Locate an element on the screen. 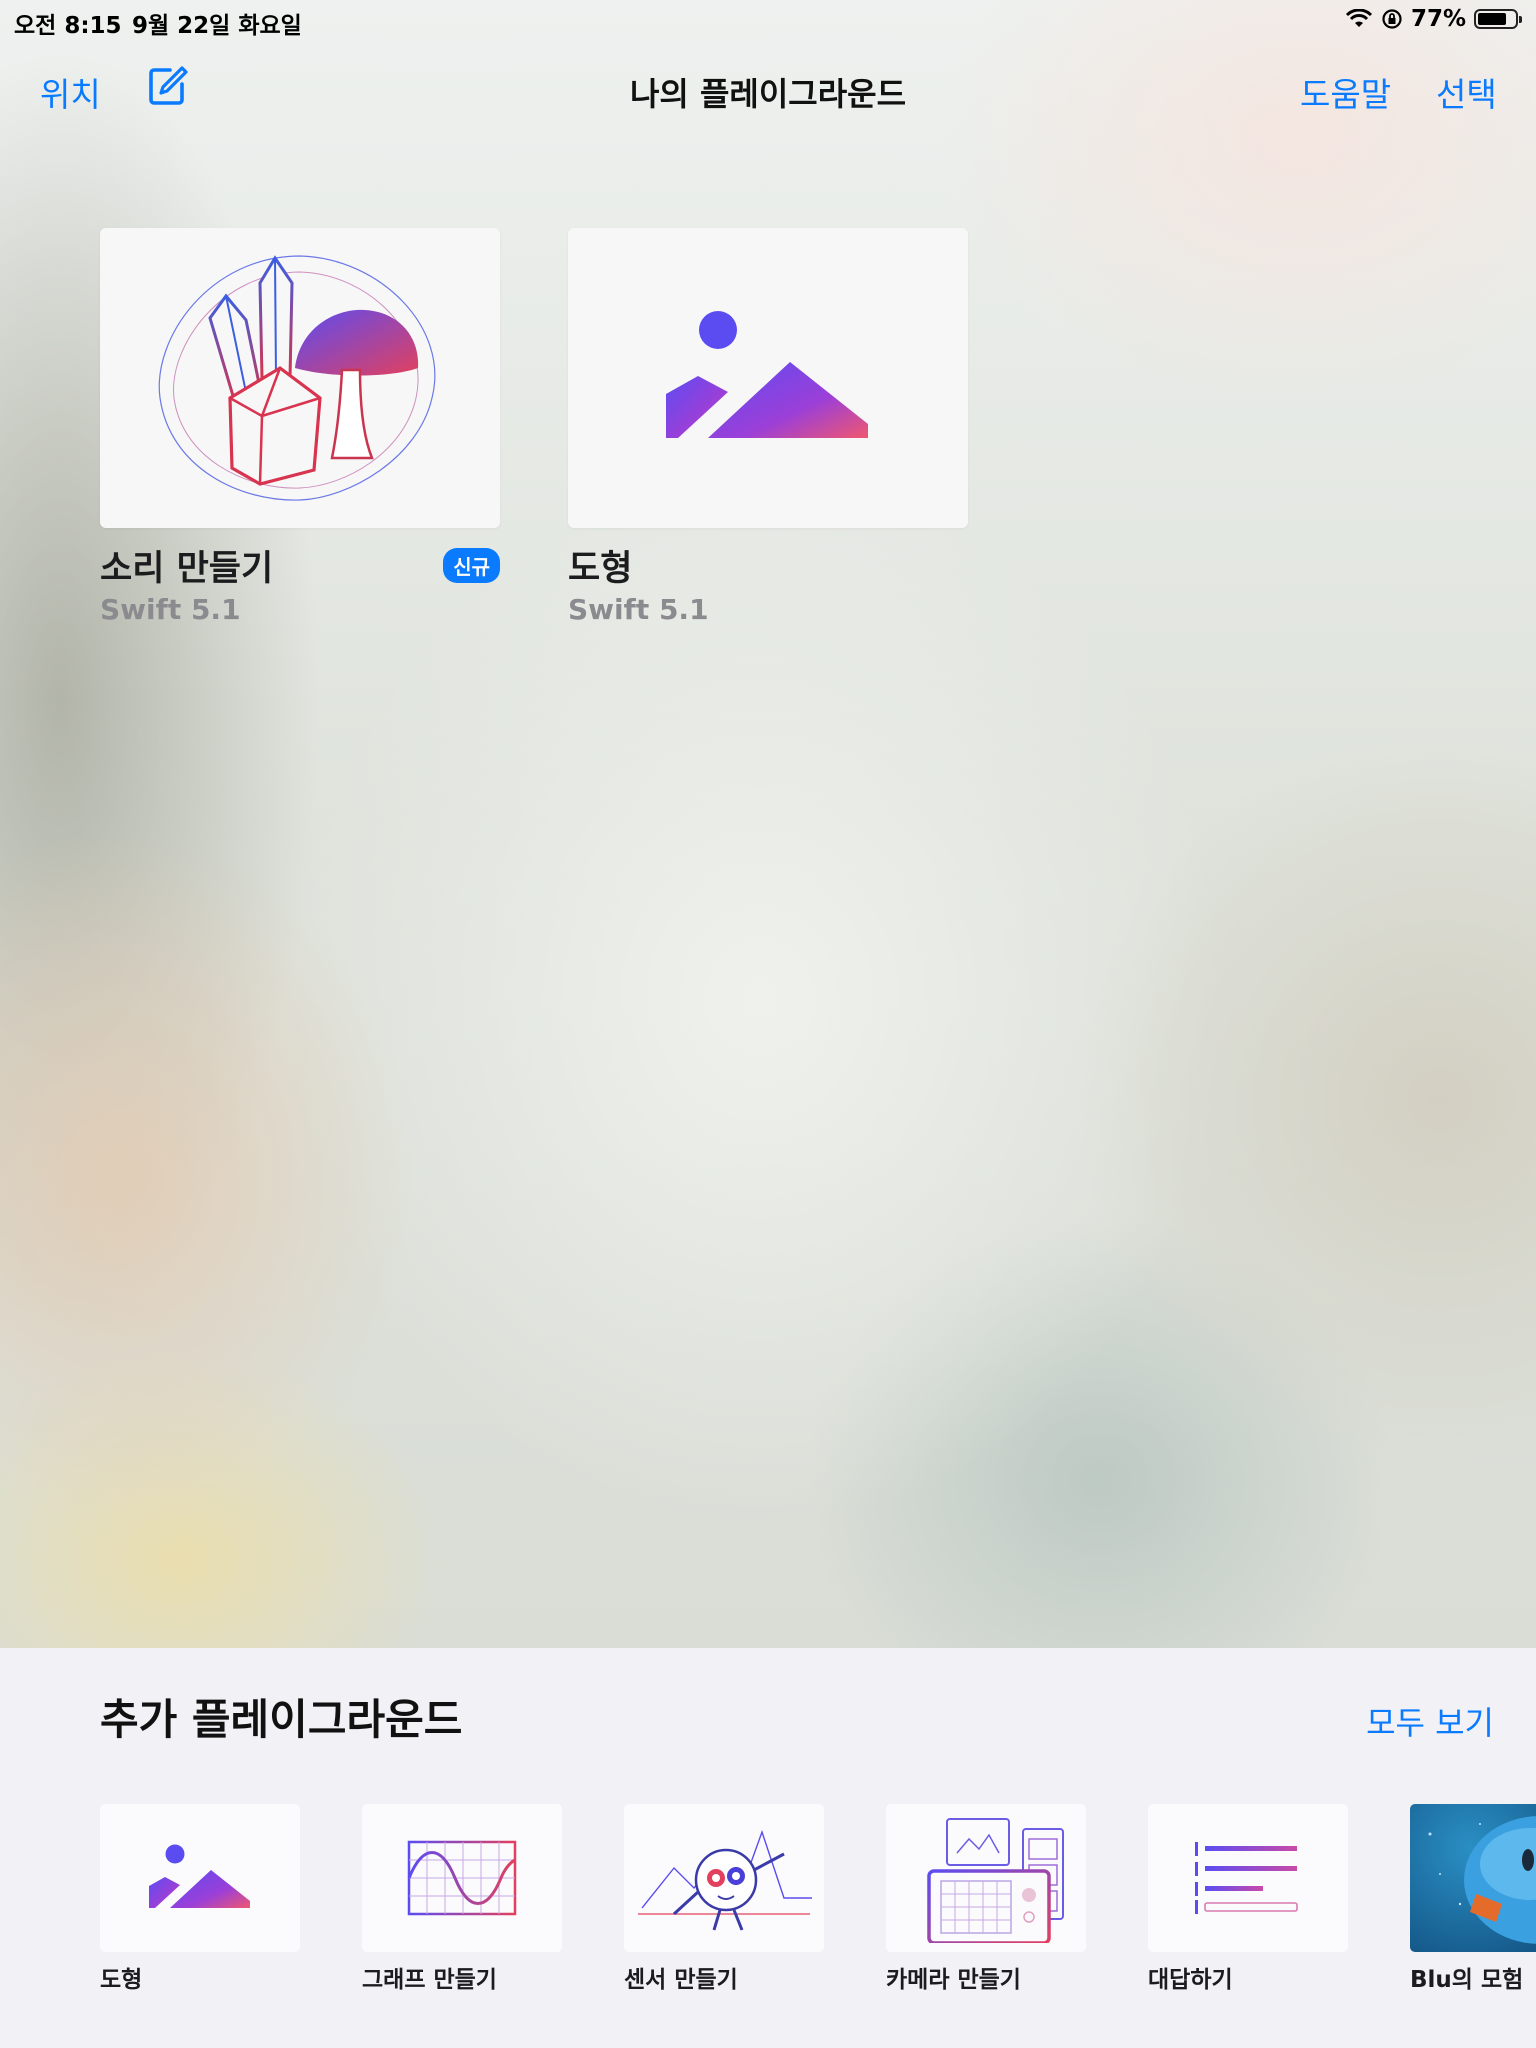 This screenshot has width=1536, height=2048. camera-windows-icon is located at coordinates (995, 1880).